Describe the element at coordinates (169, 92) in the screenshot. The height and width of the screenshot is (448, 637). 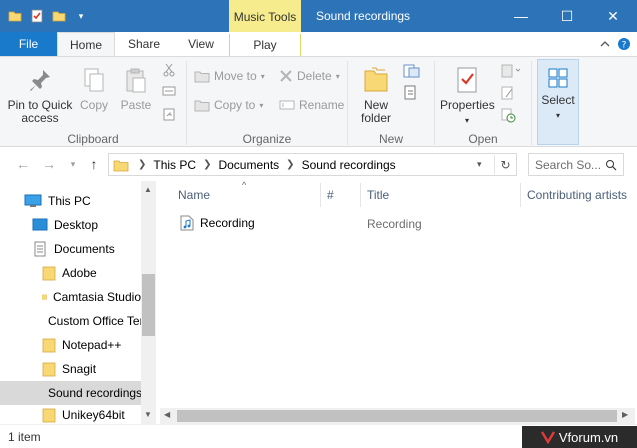
I see `copy-path-icon` at that location.